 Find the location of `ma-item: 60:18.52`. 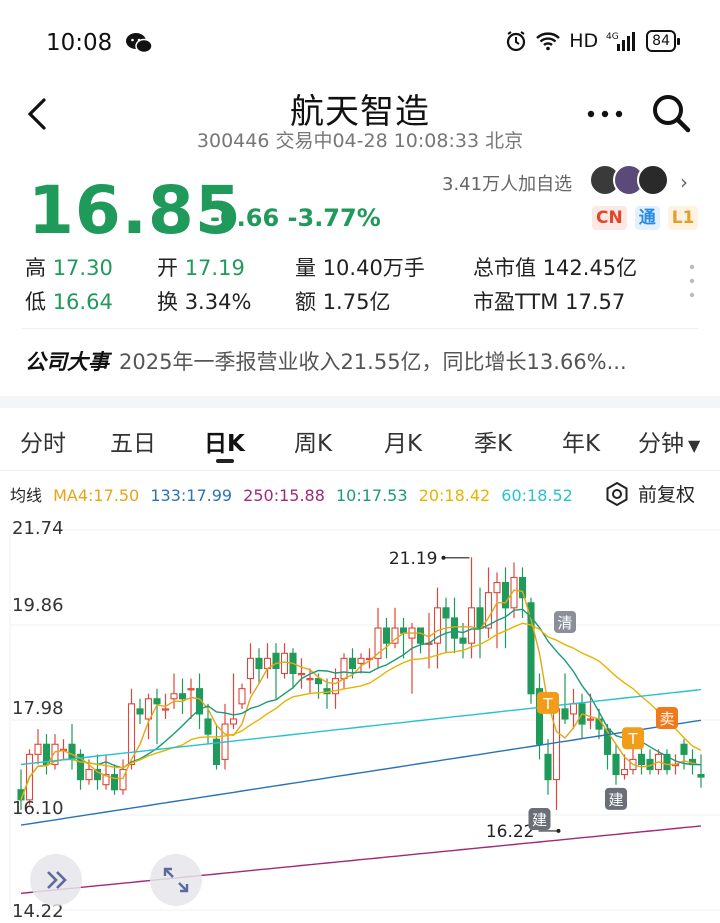

ma-item: 60:18.52 is located at coordinates (537, 495).